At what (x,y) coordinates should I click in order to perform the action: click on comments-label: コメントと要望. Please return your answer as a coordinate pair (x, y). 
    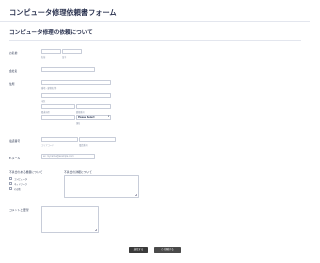
    Looking at the image, I should click on (19, 210).